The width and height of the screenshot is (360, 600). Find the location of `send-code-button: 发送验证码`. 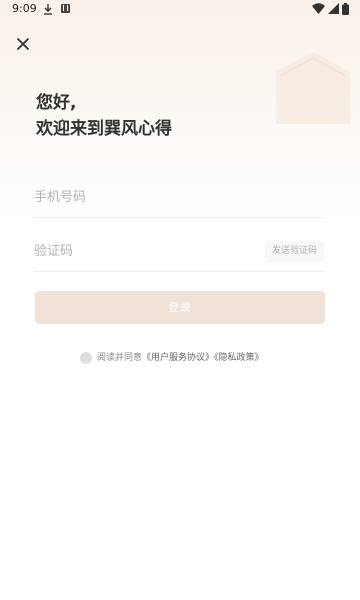

send-code-button: 发送验证码 is located at coordinates (294, 251).